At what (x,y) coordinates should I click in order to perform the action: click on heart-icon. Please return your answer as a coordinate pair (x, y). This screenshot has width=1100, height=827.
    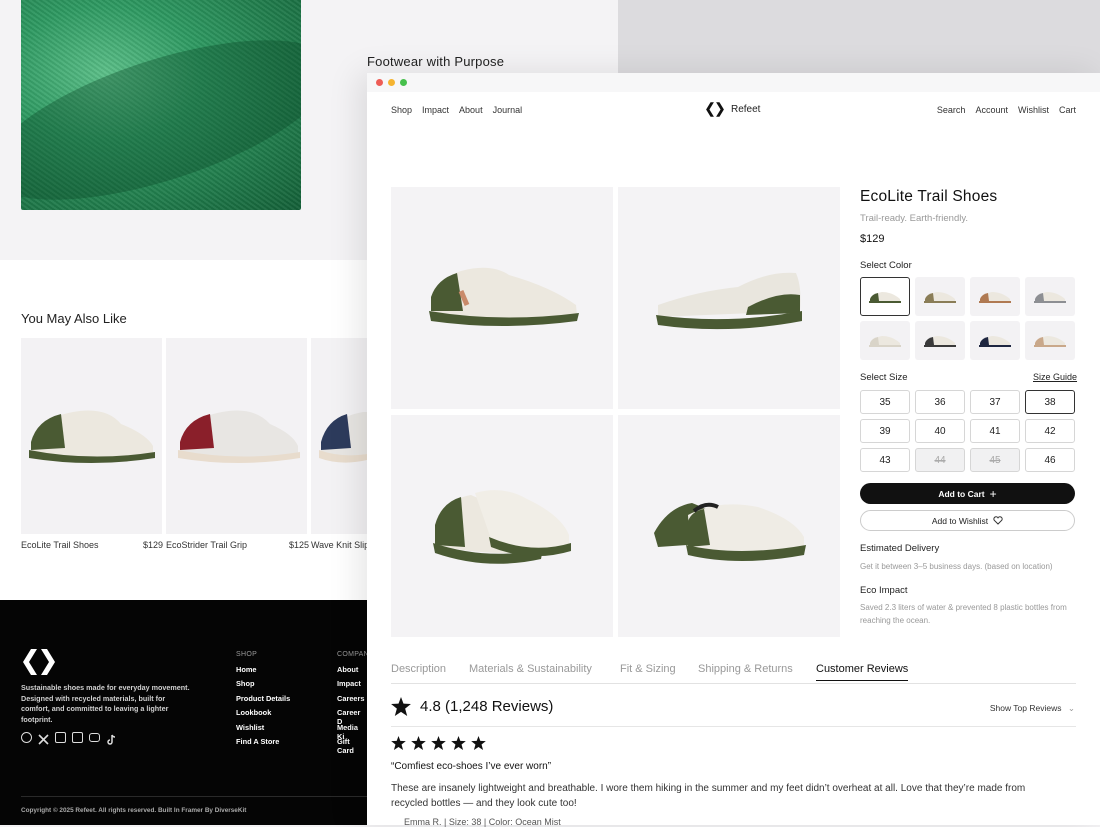
    Looking at the image, I should click on (998, 520).